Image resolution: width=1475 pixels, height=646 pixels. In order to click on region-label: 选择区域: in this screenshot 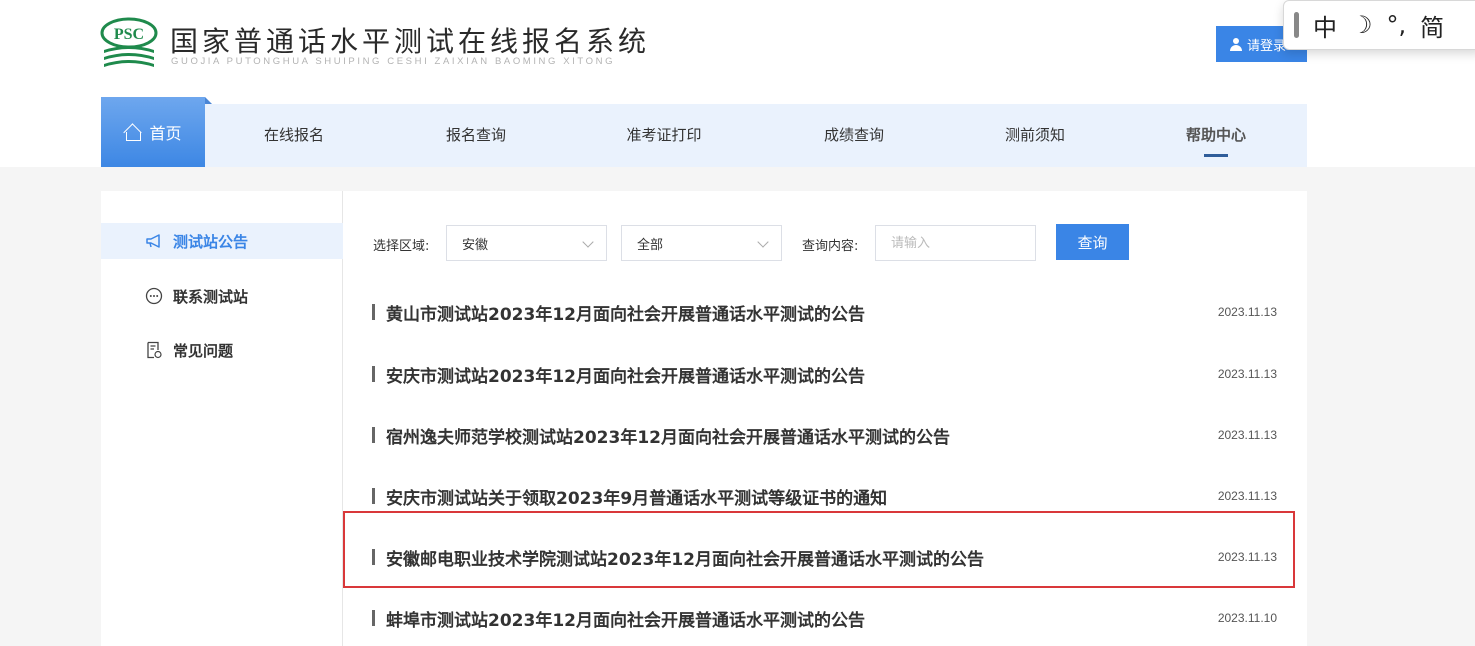, I will do `click(401, 246)`.